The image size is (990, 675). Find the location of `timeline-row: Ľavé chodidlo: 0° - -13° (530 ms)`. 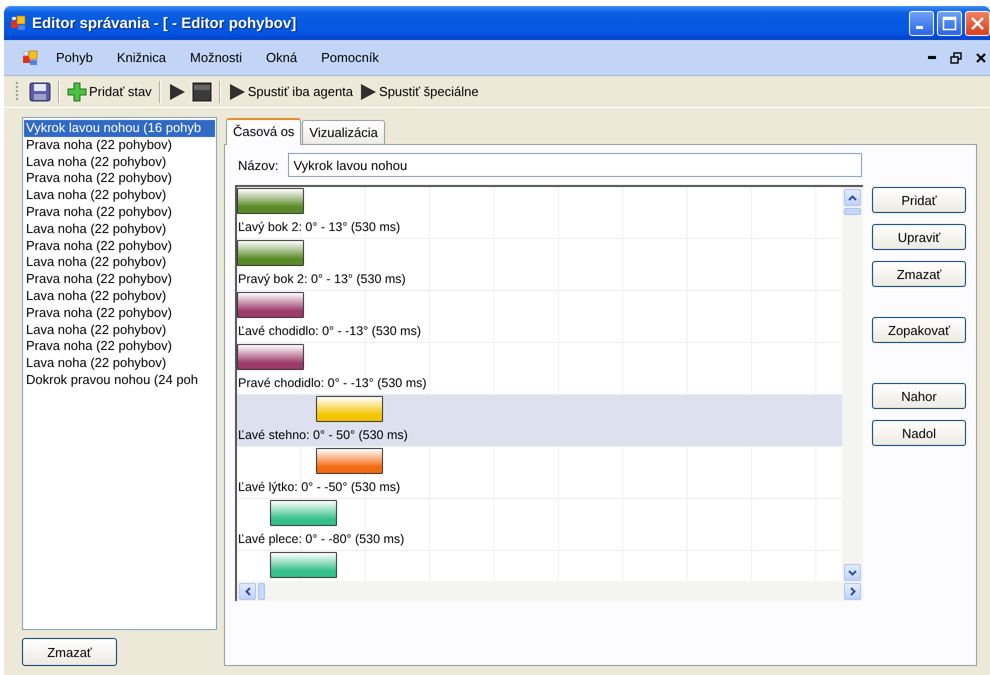

timeline-row: Ľavé chodidlo: 0° - -13° (530 ms) is located at coordinates (539, 317).